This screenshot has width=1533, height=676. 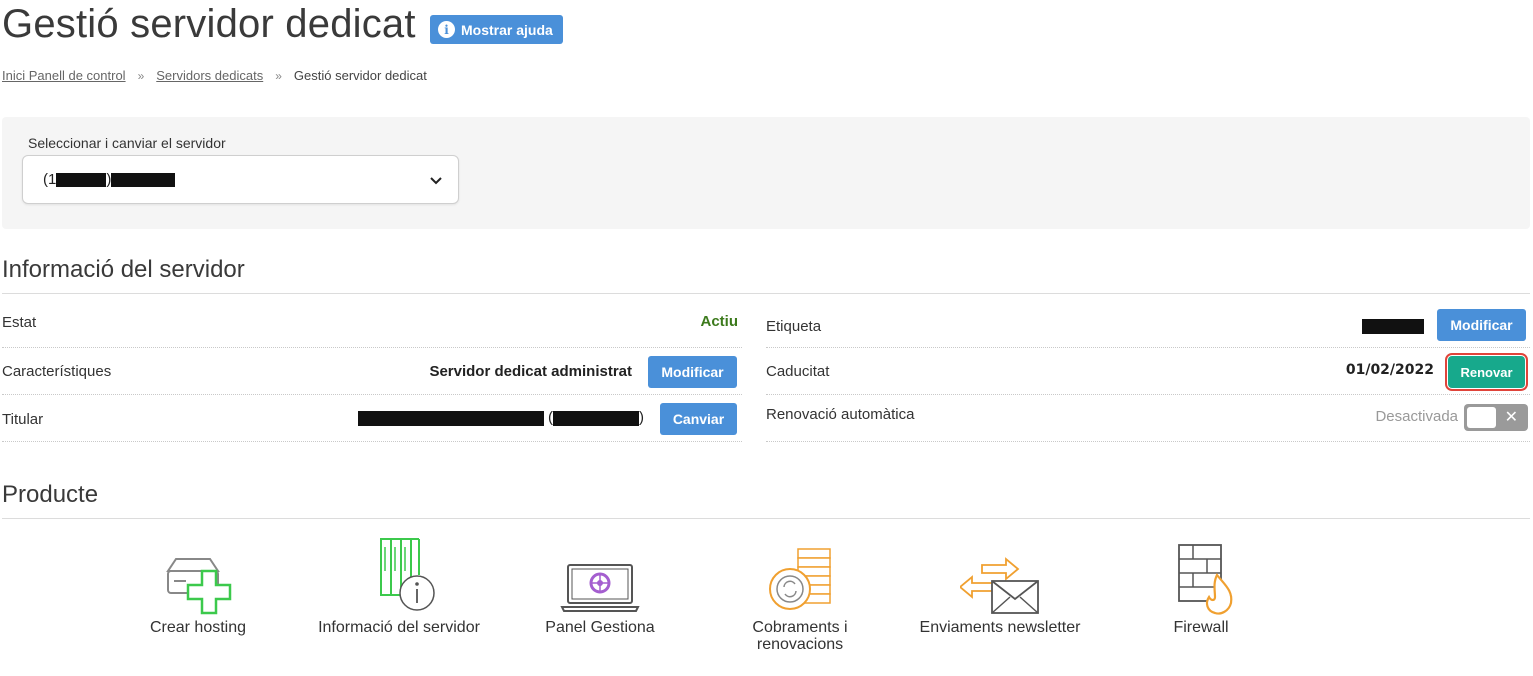 What do you see at coordinates (1148, 325) in the screenshot?
I see `tag-row: Etiqueta Modificar` at bounding box center [1148, 325].